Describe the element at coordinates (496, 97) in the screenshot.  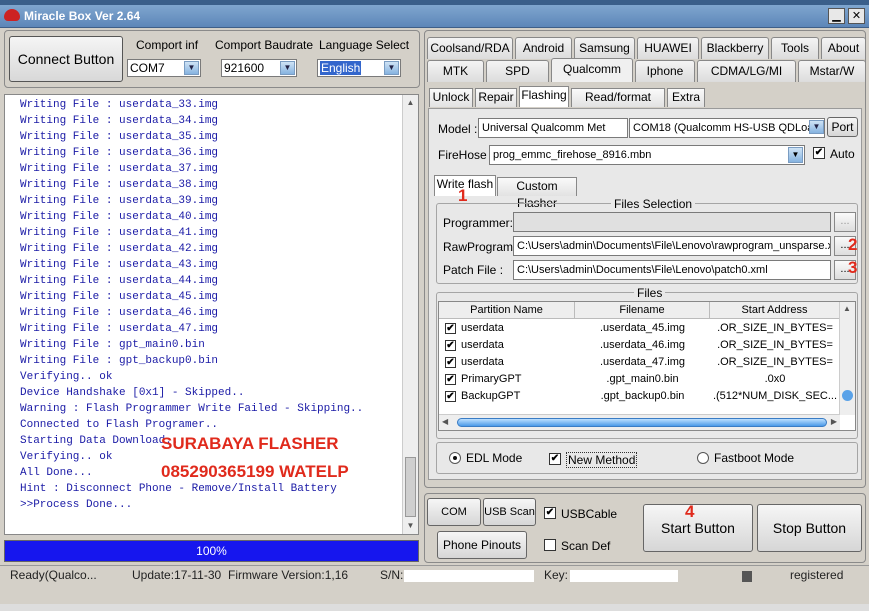
I see `tab-repair: Repair` at that location.